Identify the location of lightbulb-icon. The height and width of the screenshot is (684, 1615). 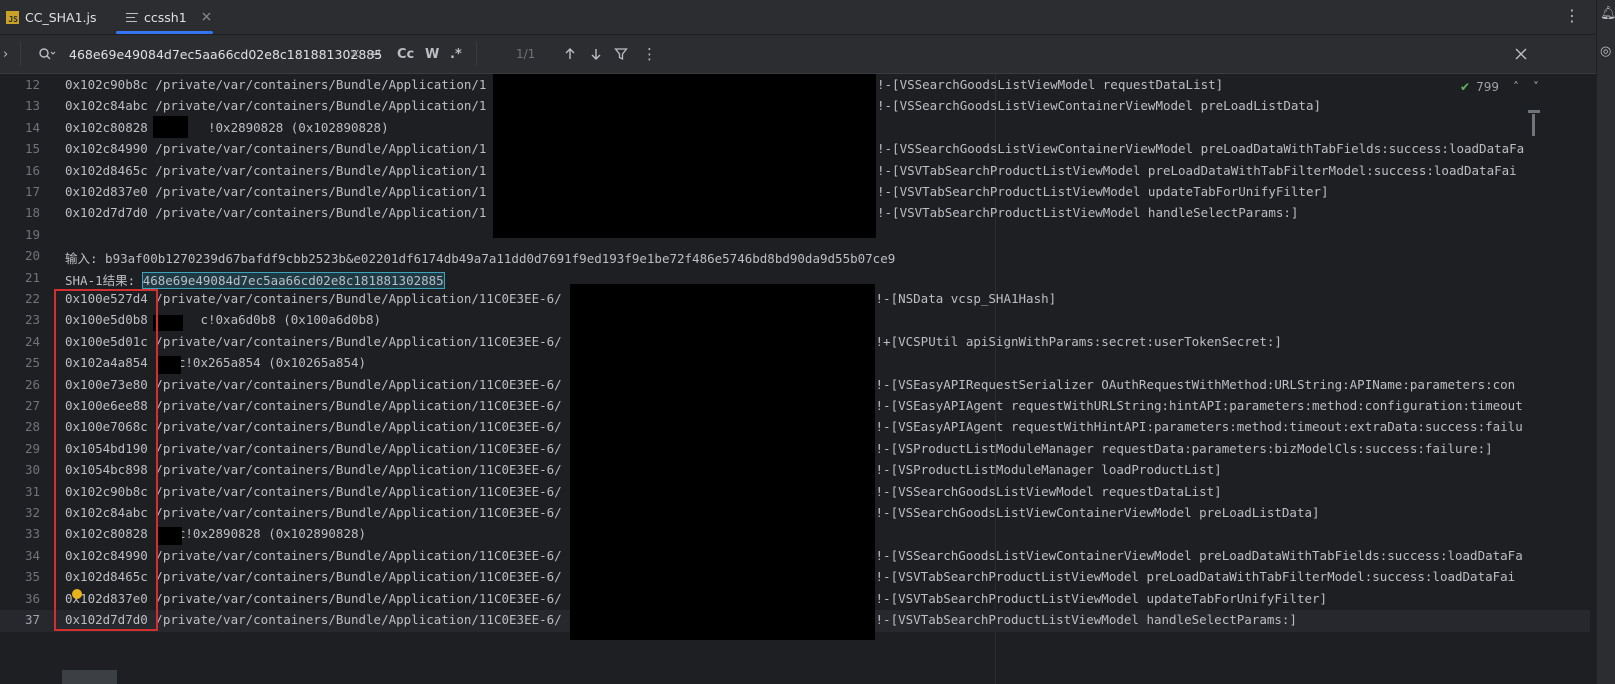
(77, 594).